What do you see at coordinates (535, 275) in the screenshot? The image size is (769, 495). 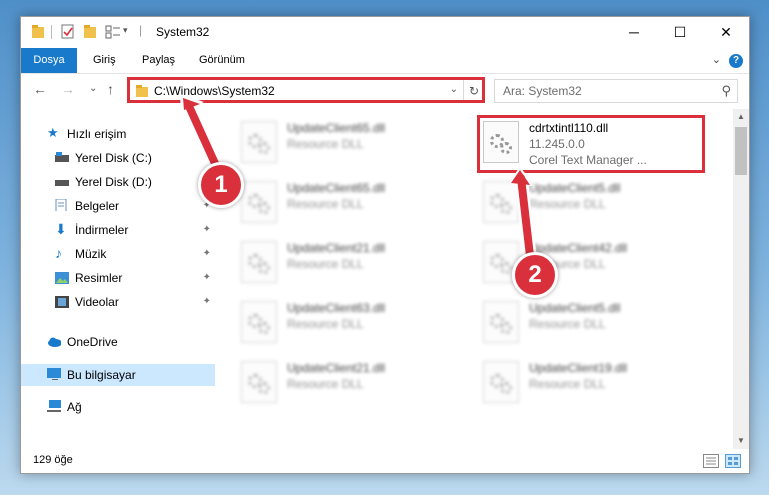 I see `step-2-callout: 2` at bounding box center [535, 275].